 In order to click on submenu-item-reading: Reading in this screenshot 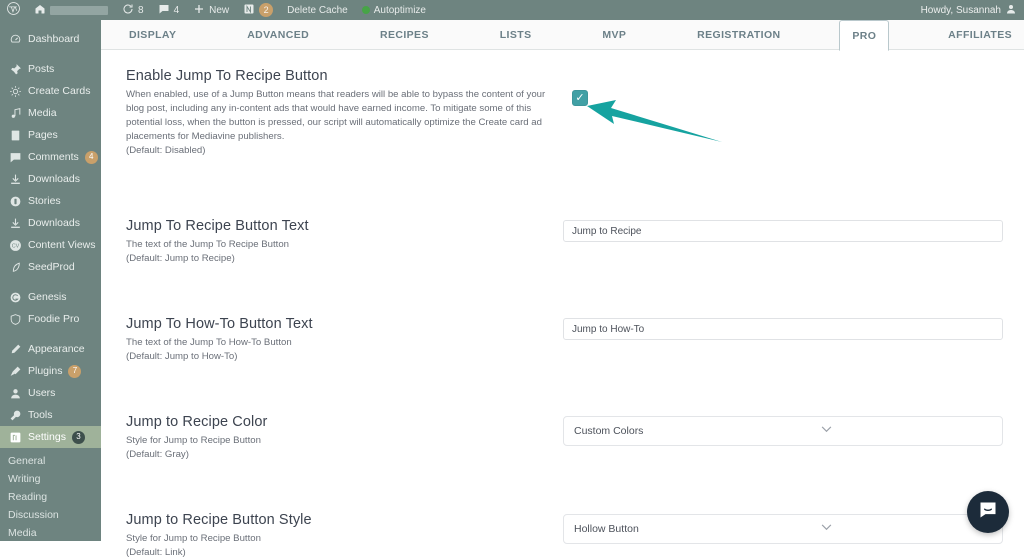, I will do `click(50, 497)`.